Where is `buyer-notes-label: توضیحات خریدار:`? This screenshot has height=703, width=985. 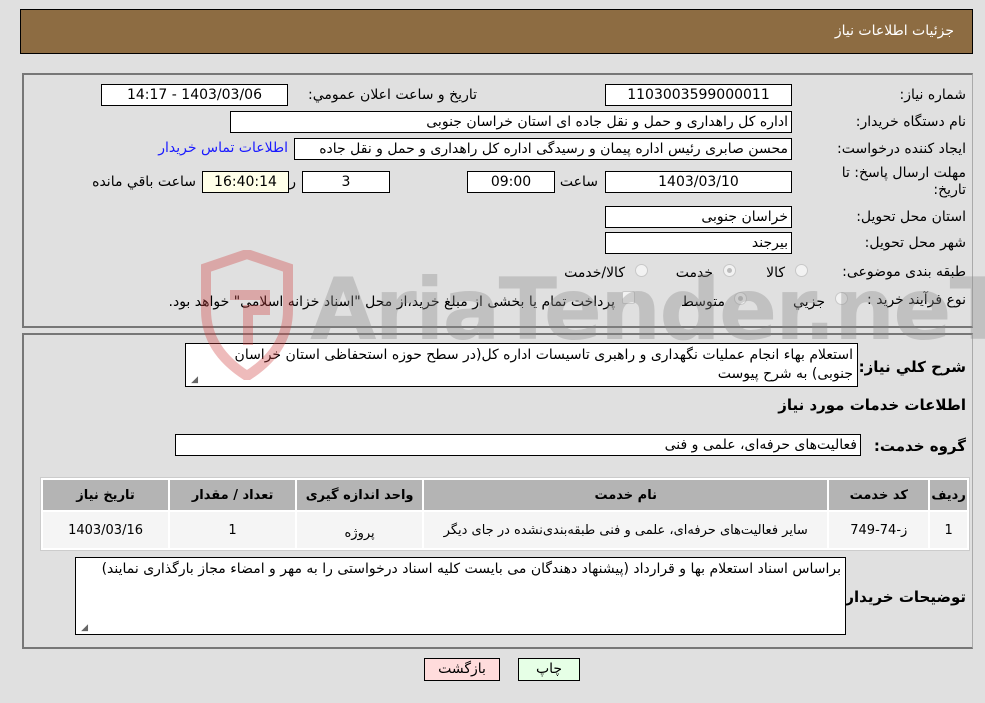 buyer-notes-label: توضیحات خریدار: is located at coordinates (902, 597).